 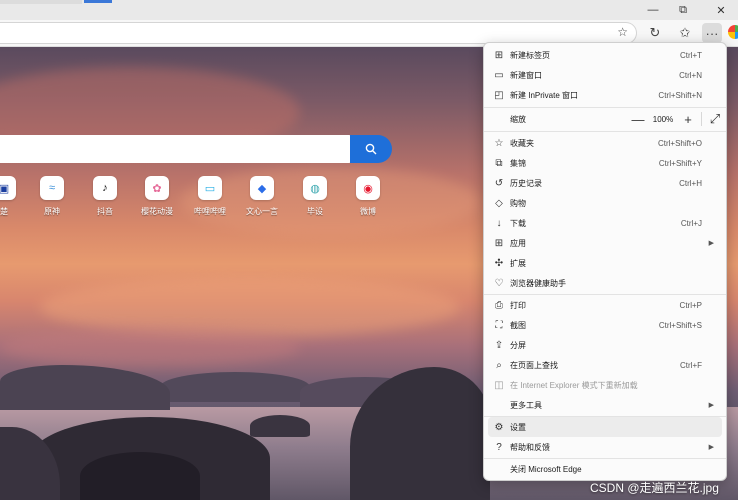 I want to click on shopping-tag-icon: ◇, so click(x=499, y=203).